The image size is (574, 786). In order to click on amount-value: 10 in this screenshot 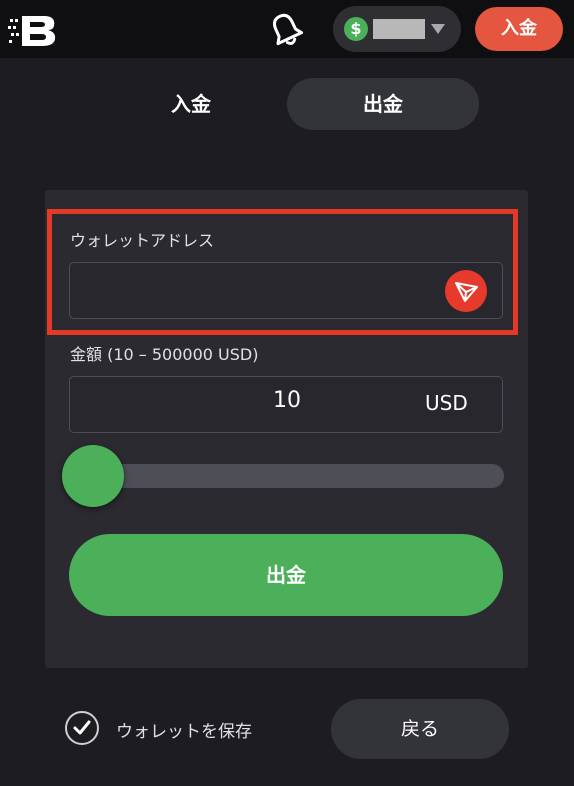, I will do `click(287, 400)`.